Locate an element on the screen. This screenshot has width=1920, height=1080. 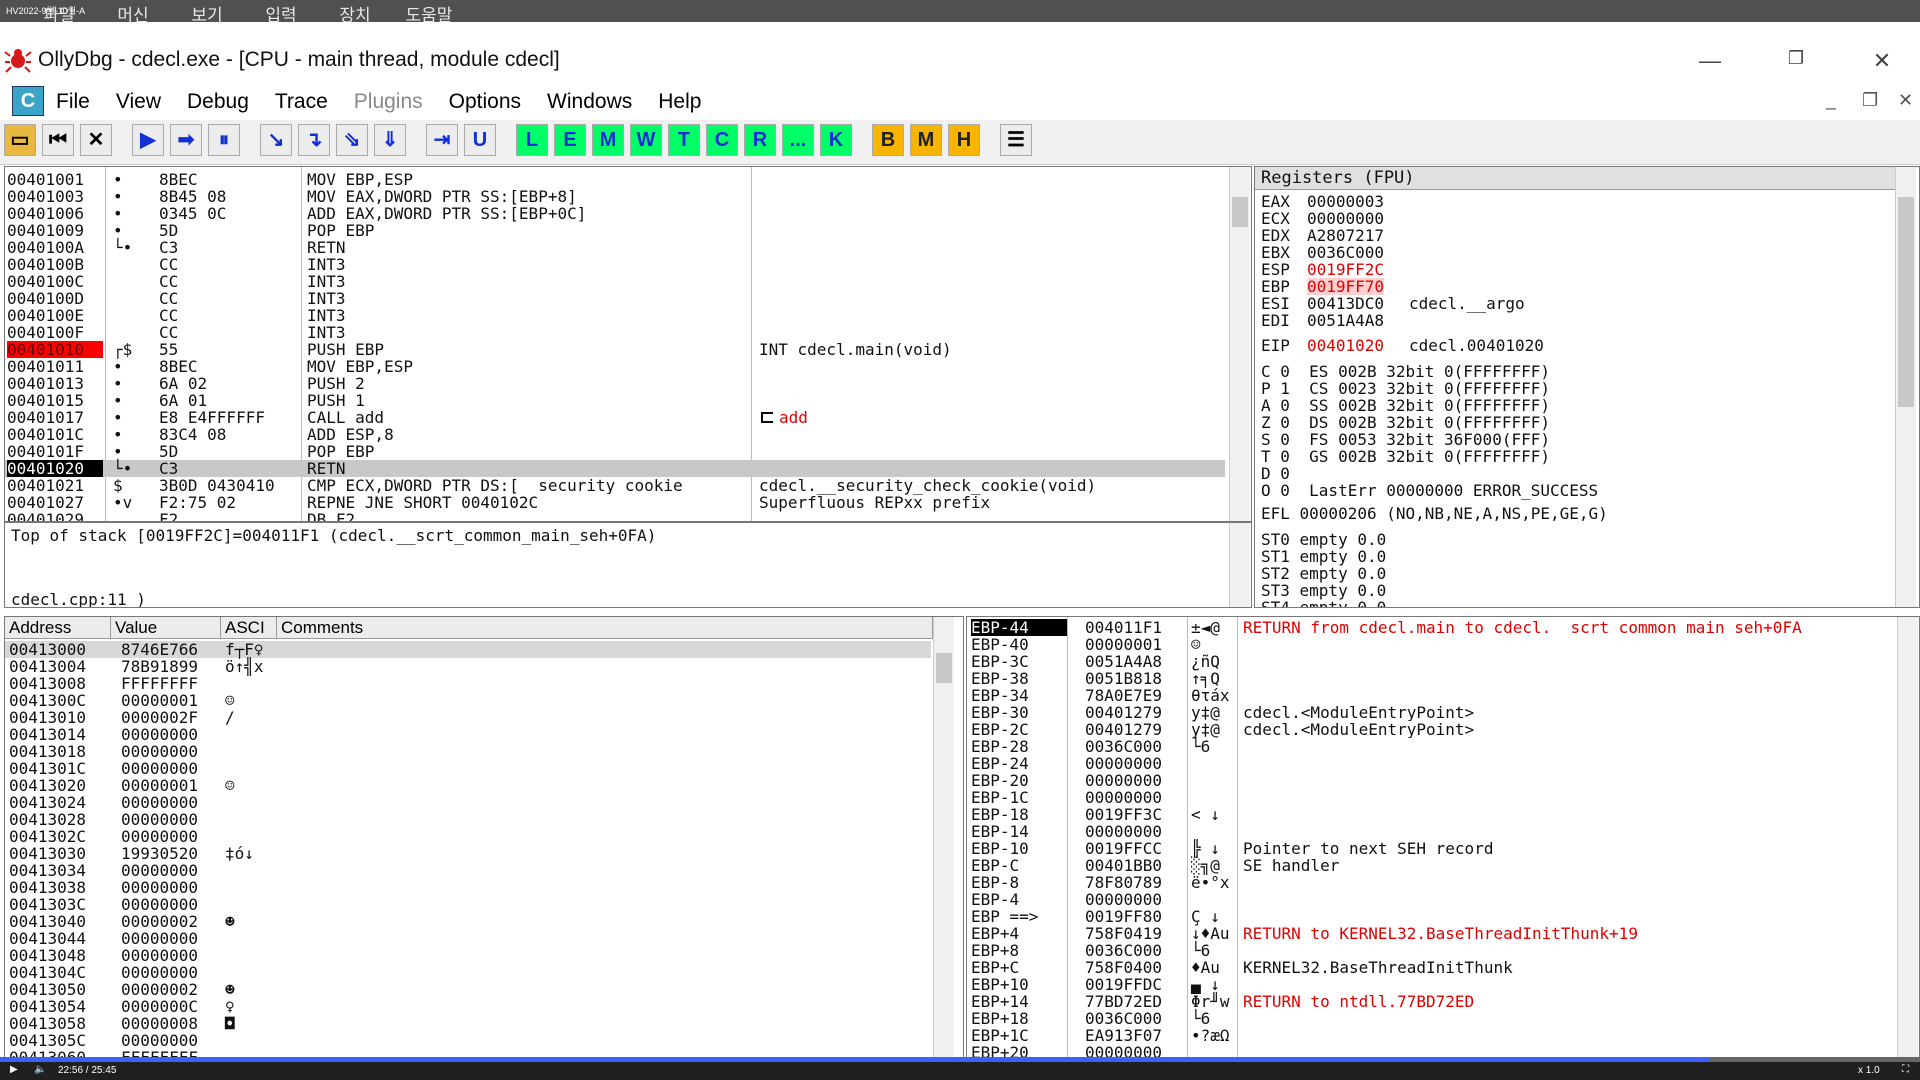
stack-value: 0051B818 is located at coordinates (1123, 678).